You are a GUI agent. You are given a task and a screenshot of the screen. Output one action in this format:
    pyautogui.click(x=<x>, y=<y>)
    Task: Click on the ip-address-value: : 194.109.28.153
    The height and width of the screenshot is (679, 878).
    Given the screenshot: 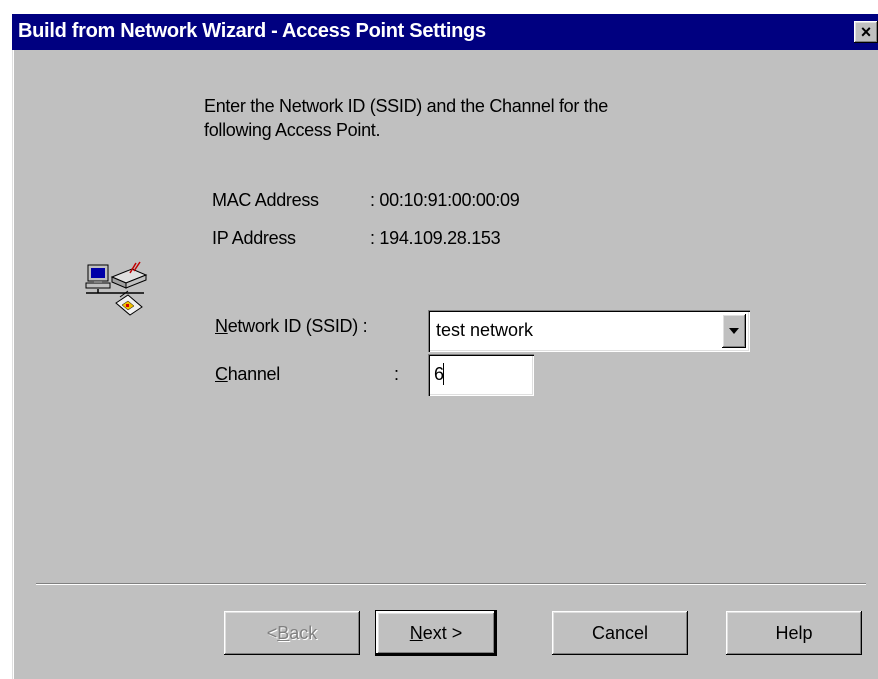 What is the action you would take?
    pyautogui.click(x=435, y=238)
    